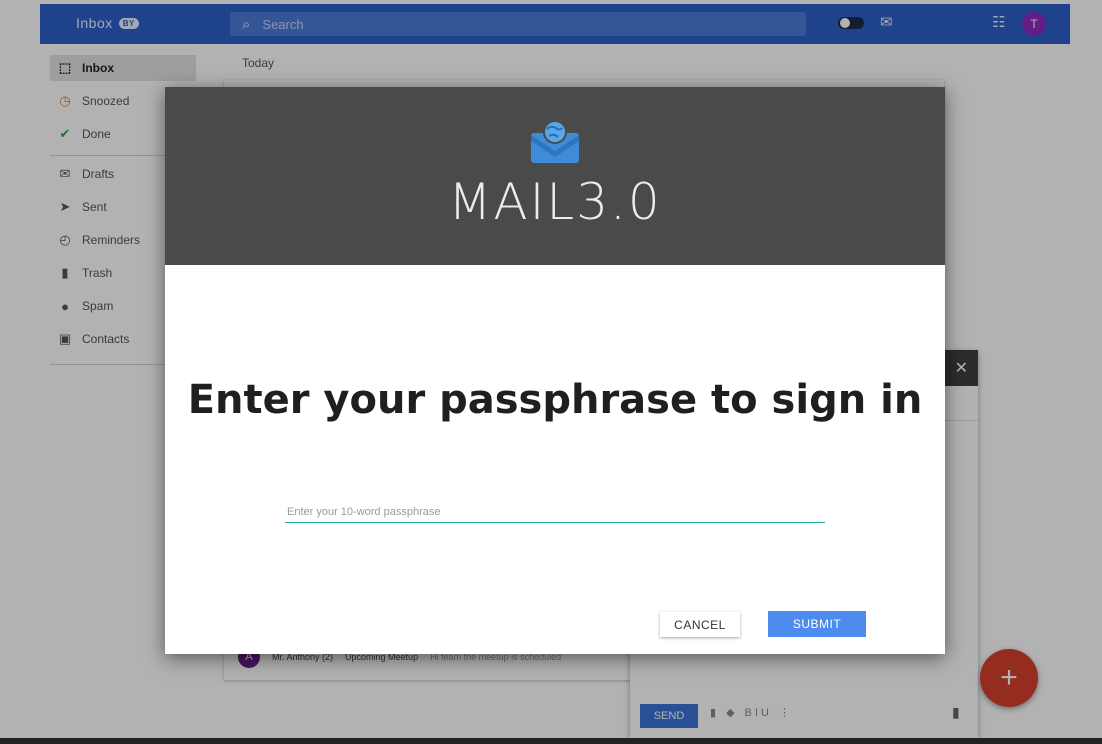 This screenshot has width=1102, height=744. Describe the element at coordinates (555, 512) in the screenshot. I see `passphrase-input` at that location.